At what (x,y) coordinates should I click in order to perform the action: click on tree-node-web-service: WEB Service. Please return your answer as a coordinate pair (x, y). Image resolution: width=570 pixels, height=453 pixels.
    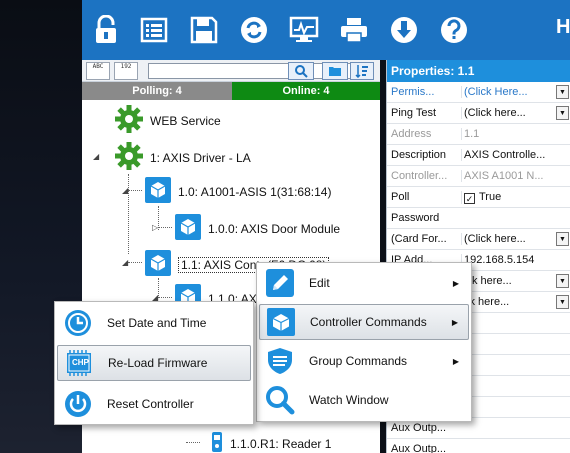
    Looking at the image, I should click on (167, 120).